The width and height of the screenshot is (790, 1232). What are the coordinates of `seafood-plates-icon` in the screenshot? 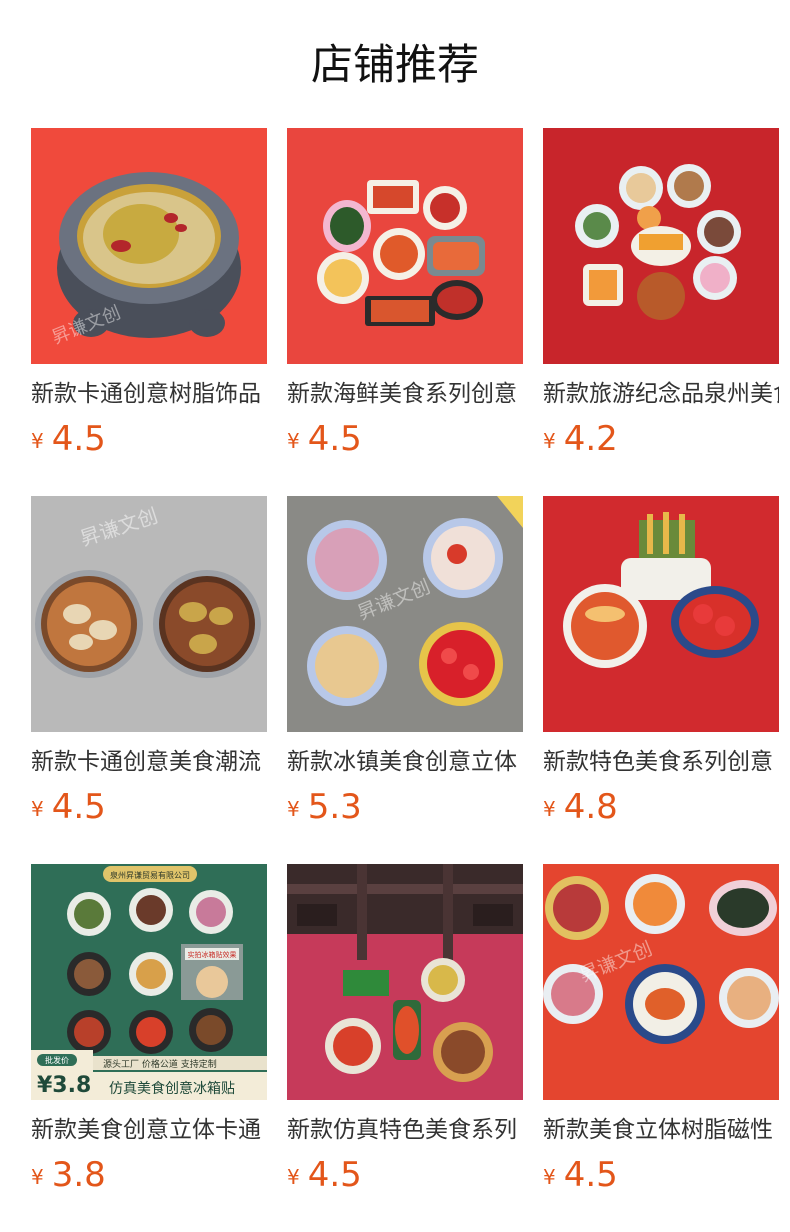 It's located at (405, 246).